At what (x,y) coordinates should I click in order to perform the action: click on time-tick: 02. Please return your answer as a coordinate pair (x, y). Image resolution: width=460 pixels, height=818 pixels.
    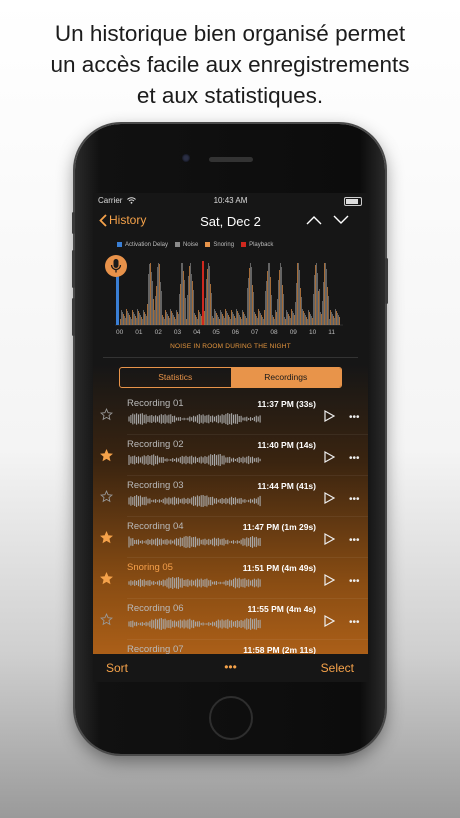
    Looking at the image, I should click on (158, 332).